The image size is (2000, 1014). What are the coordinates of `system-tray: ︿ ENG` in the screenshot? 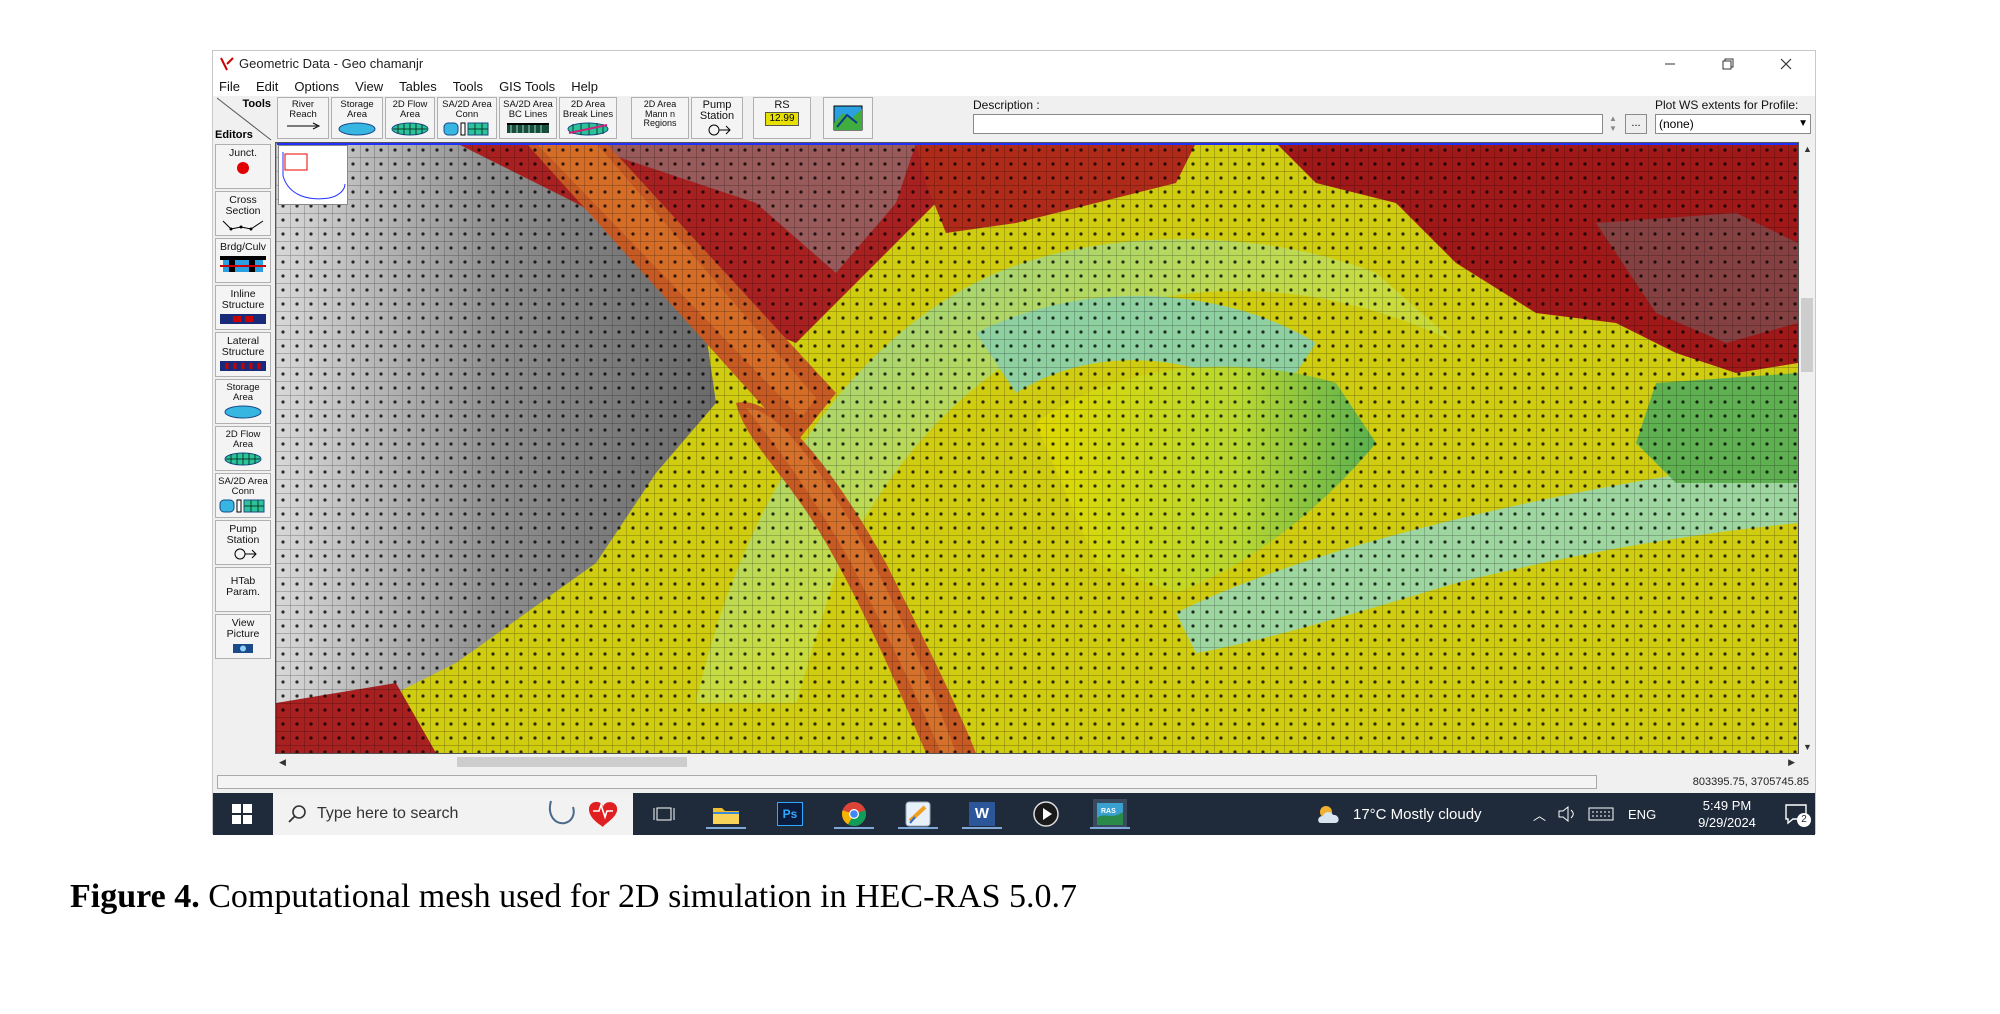 It's located at (1594, 814).